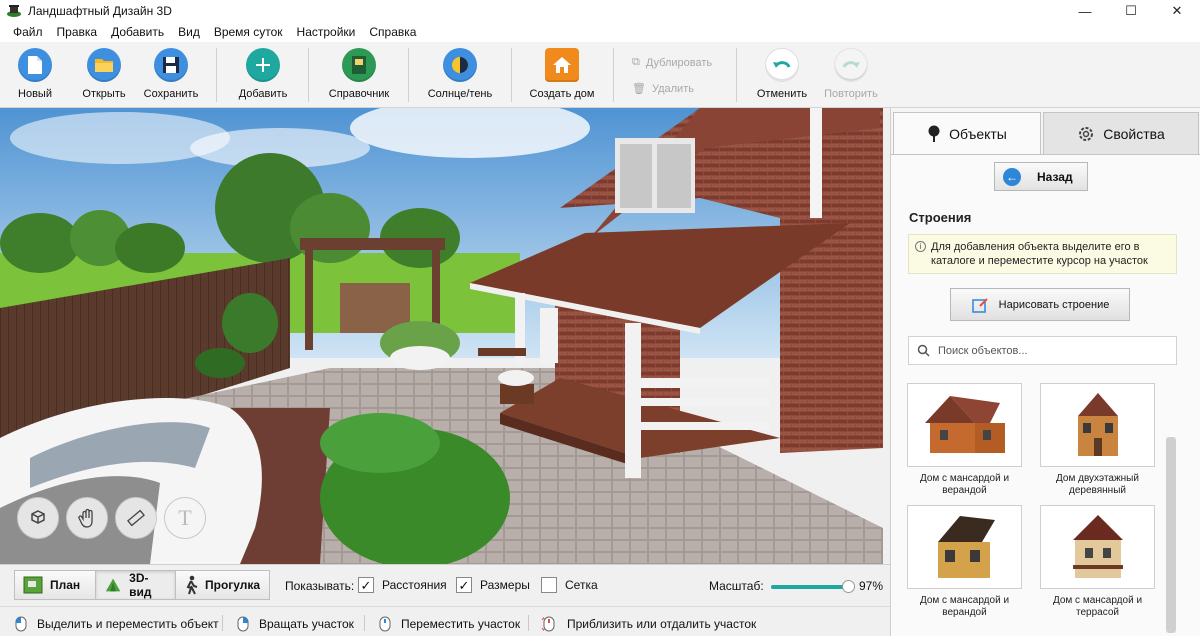  I want to click on rotate-3d-tool, so click(38, 518).